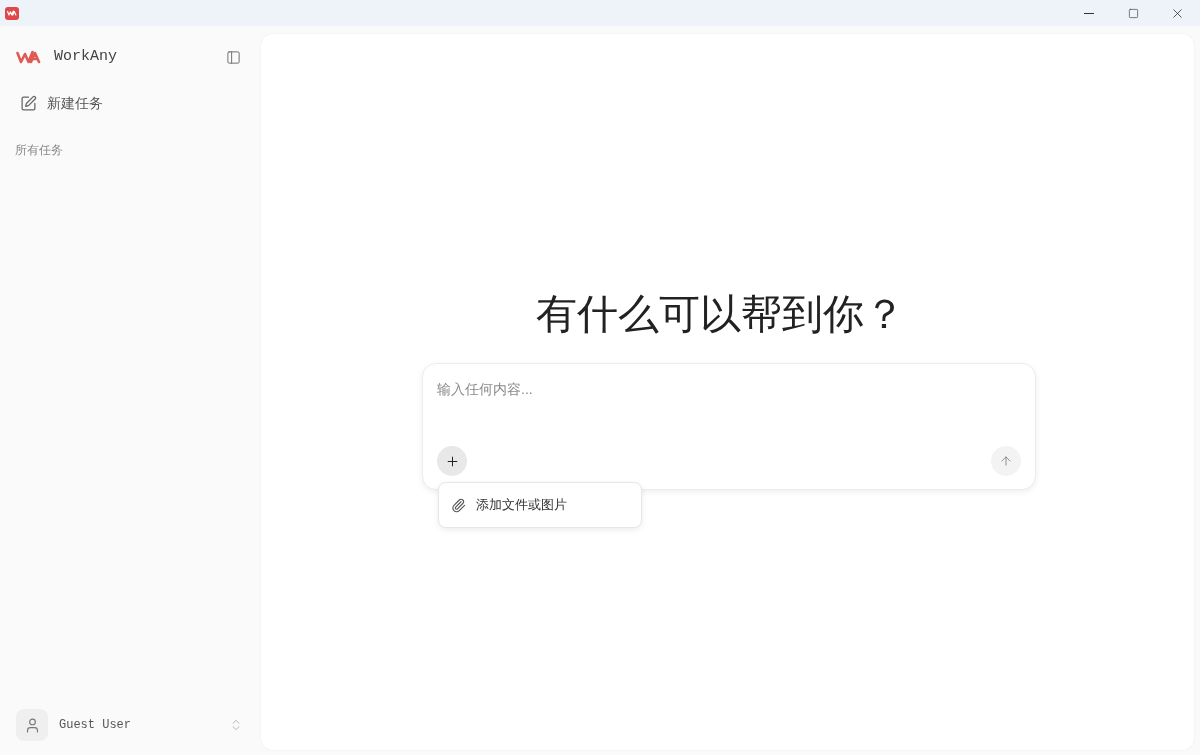 The height and width of the screenshot is (755, 1200). Describe the element at coordinates (1089, 13) in the screenshot. I see `minimize-icon` at that location.